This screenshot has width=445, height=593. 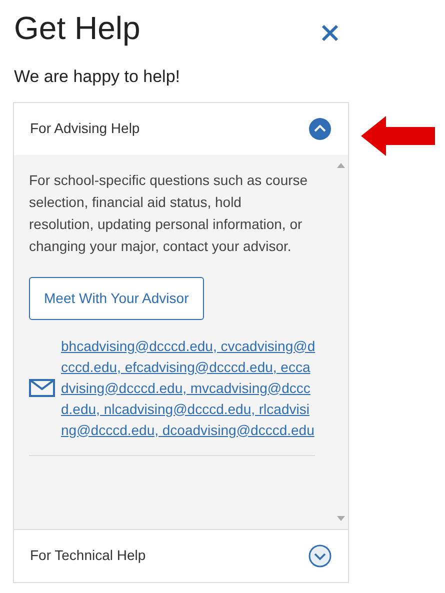 I want to click on arrow-icon, so click(x=398, y=136).